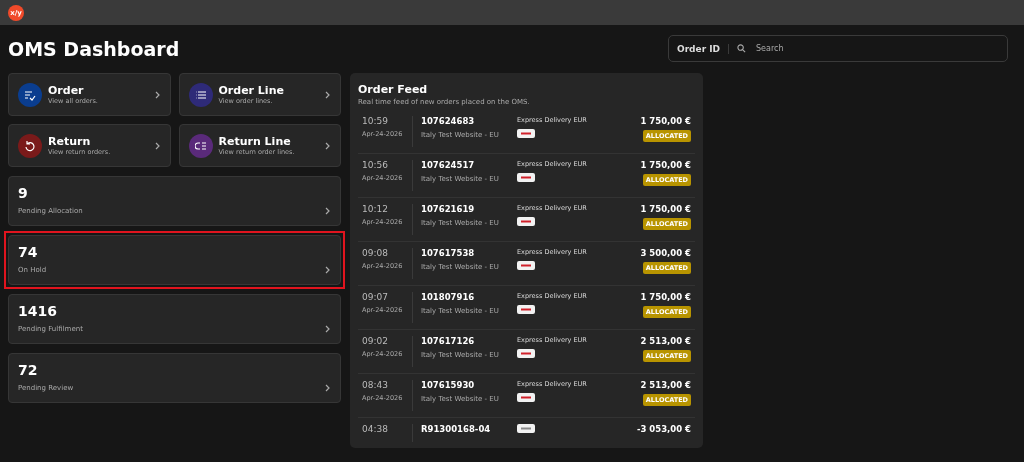 This screenshot has height=462, width=1024. Describe the element at coordinates (375, 385) in the screenshot. I see `order-time: 08:43` at that location.